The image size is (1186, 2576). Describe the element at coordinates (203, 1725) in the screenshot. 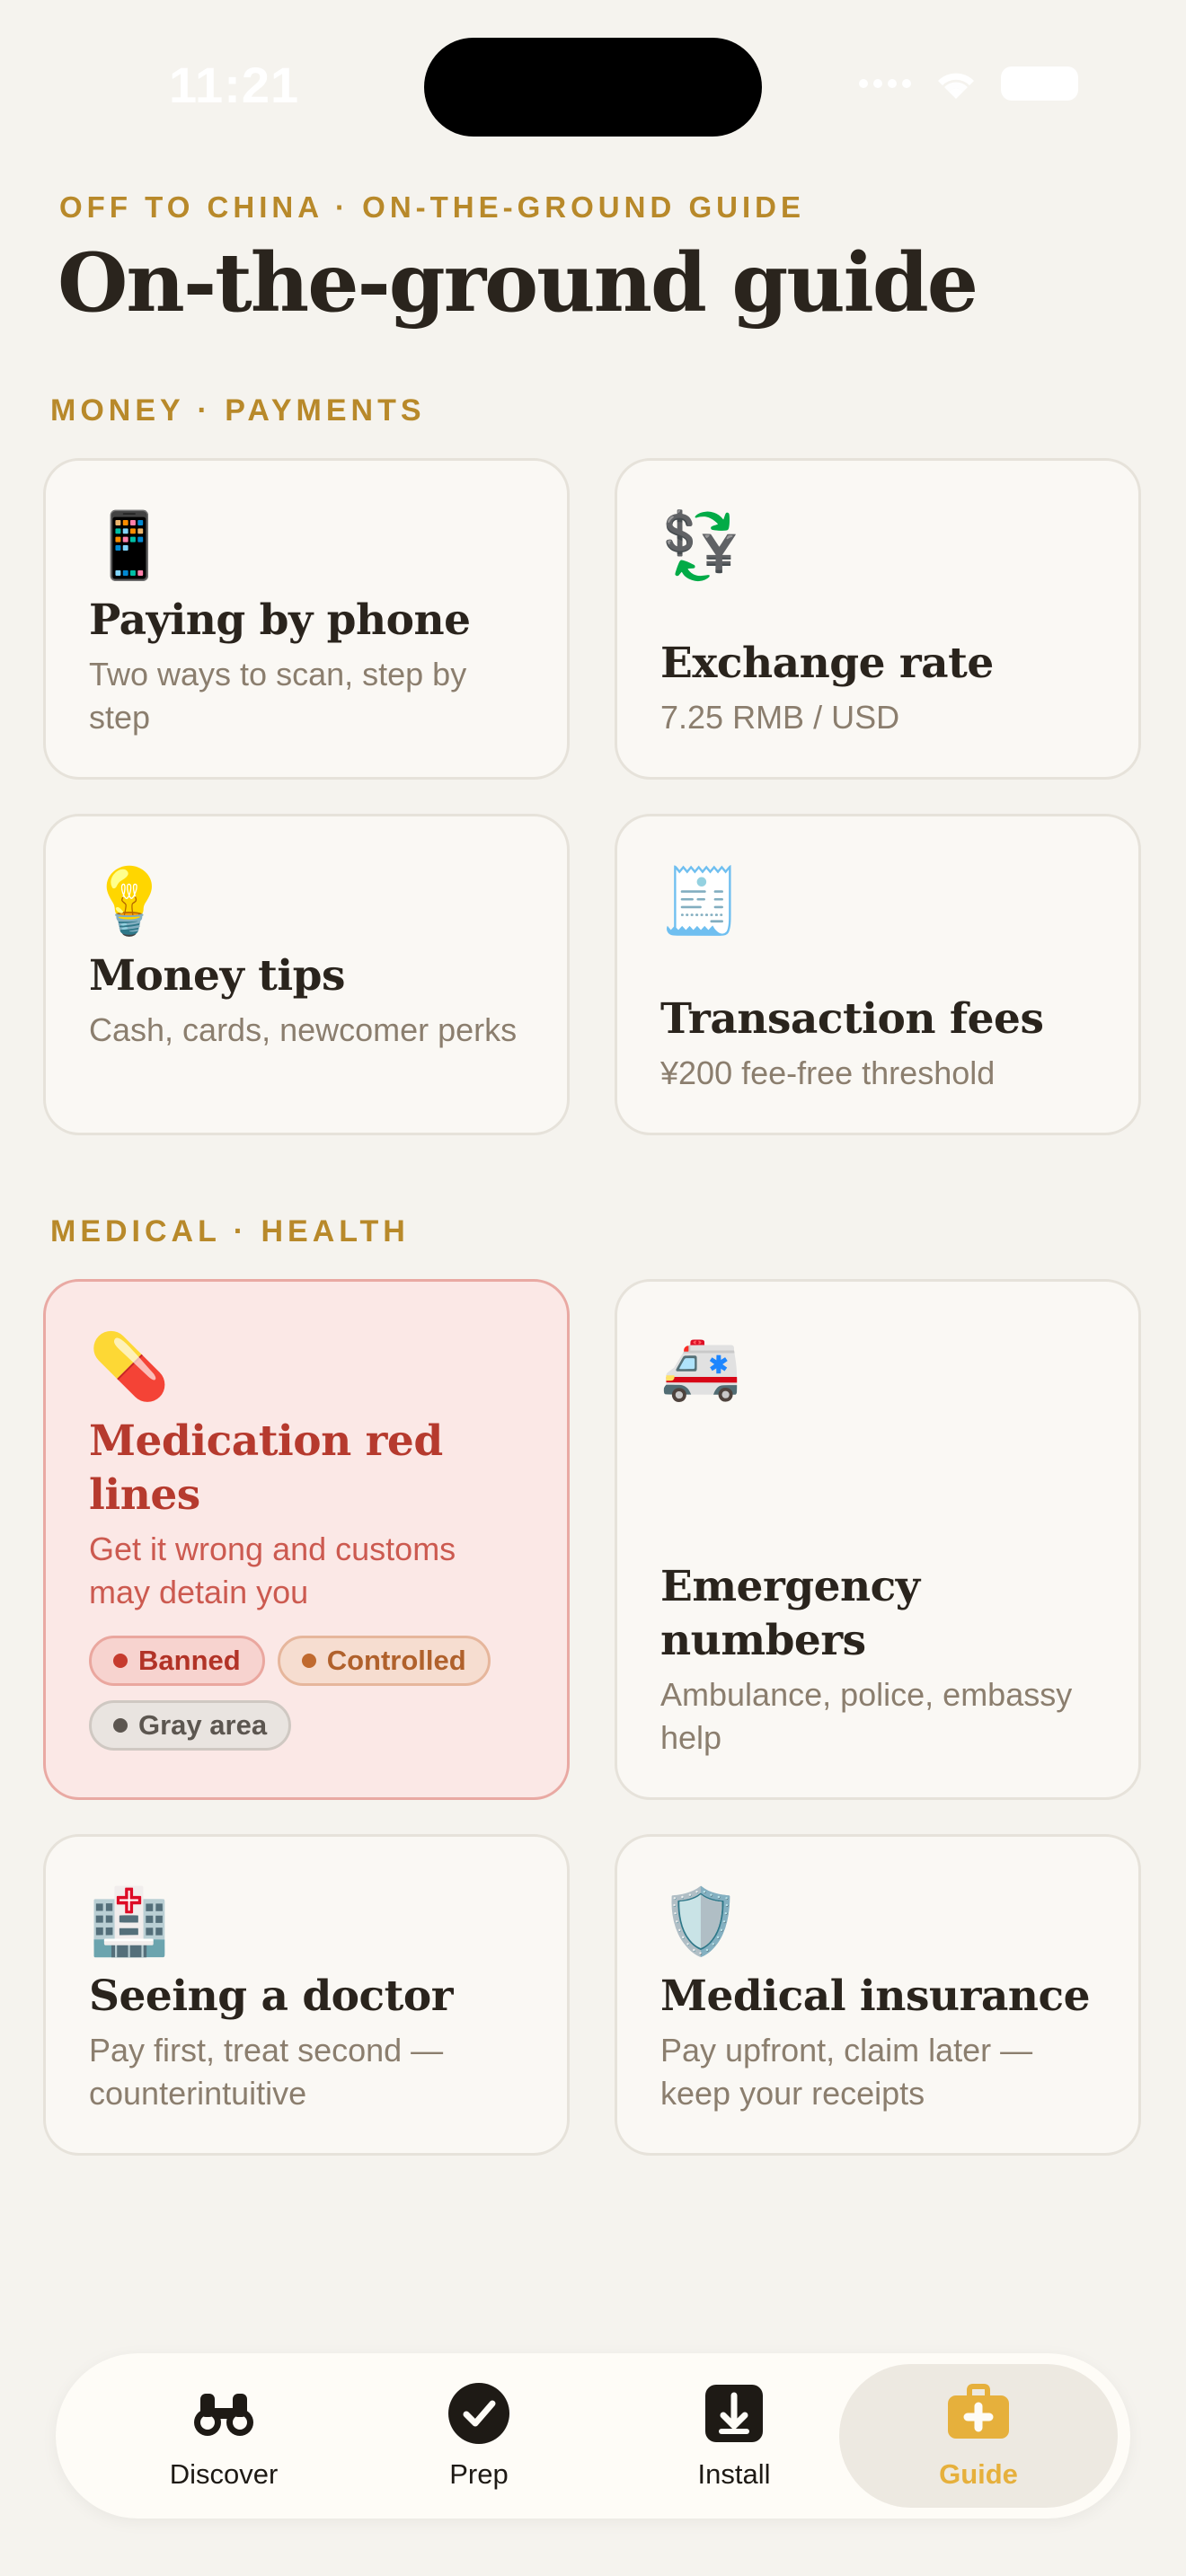

I see `tag-label: Gray area` at that location.